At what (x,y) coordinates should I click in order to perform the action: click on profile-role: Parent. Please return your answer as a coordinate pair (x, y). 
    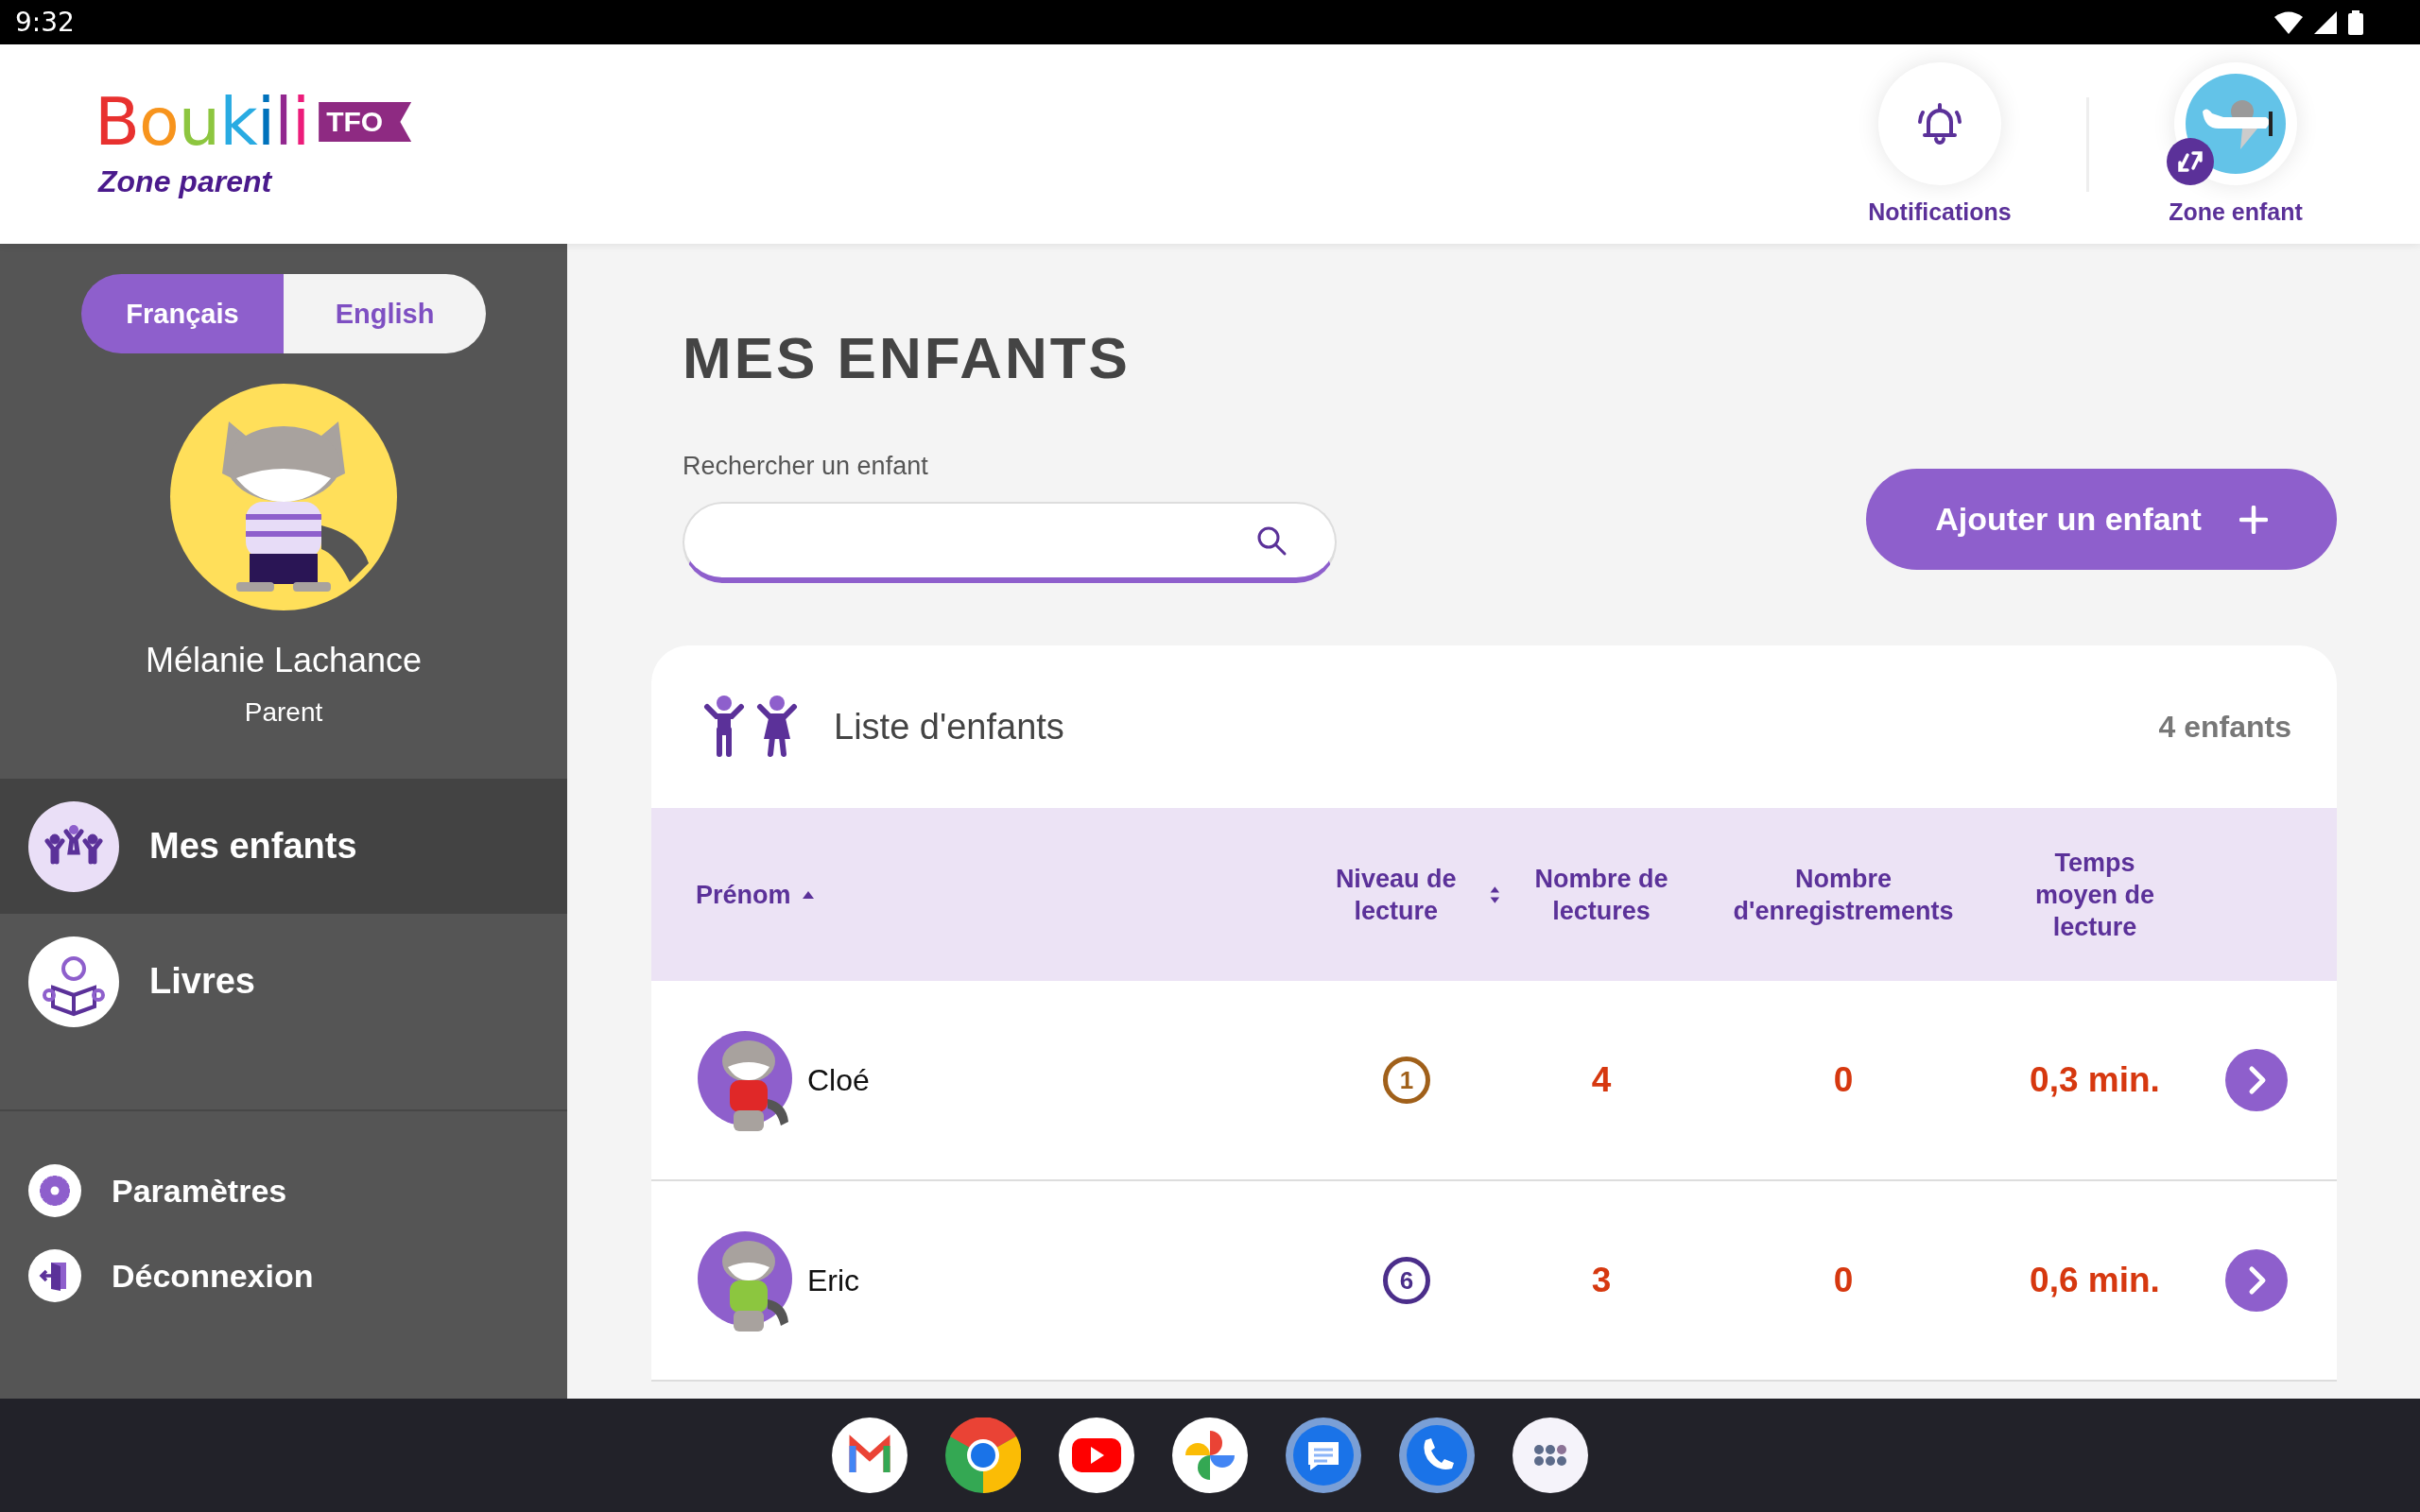
    Looking at the image, I should click on (283, 712).